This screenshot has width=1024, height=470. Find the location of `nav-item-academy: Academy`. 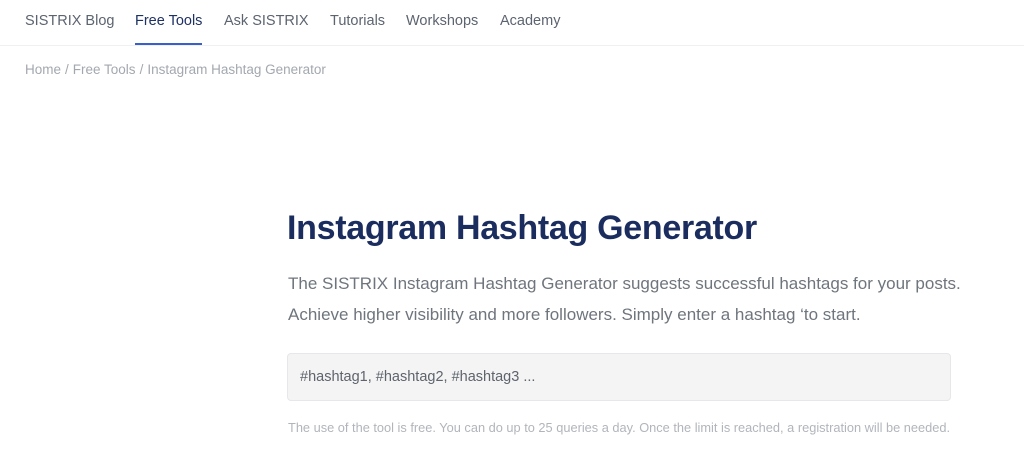

nav-item-academy: Academy is located at coordinates (530, 21).